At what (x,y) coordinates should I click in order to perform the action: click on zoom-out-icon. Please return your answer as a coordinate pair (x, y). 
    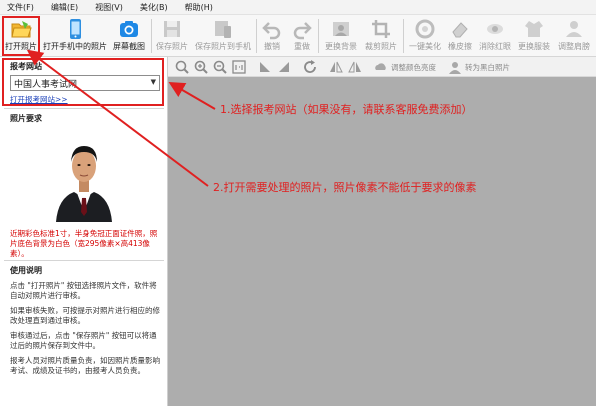
    Looking at the image, I should click on (220, 67).